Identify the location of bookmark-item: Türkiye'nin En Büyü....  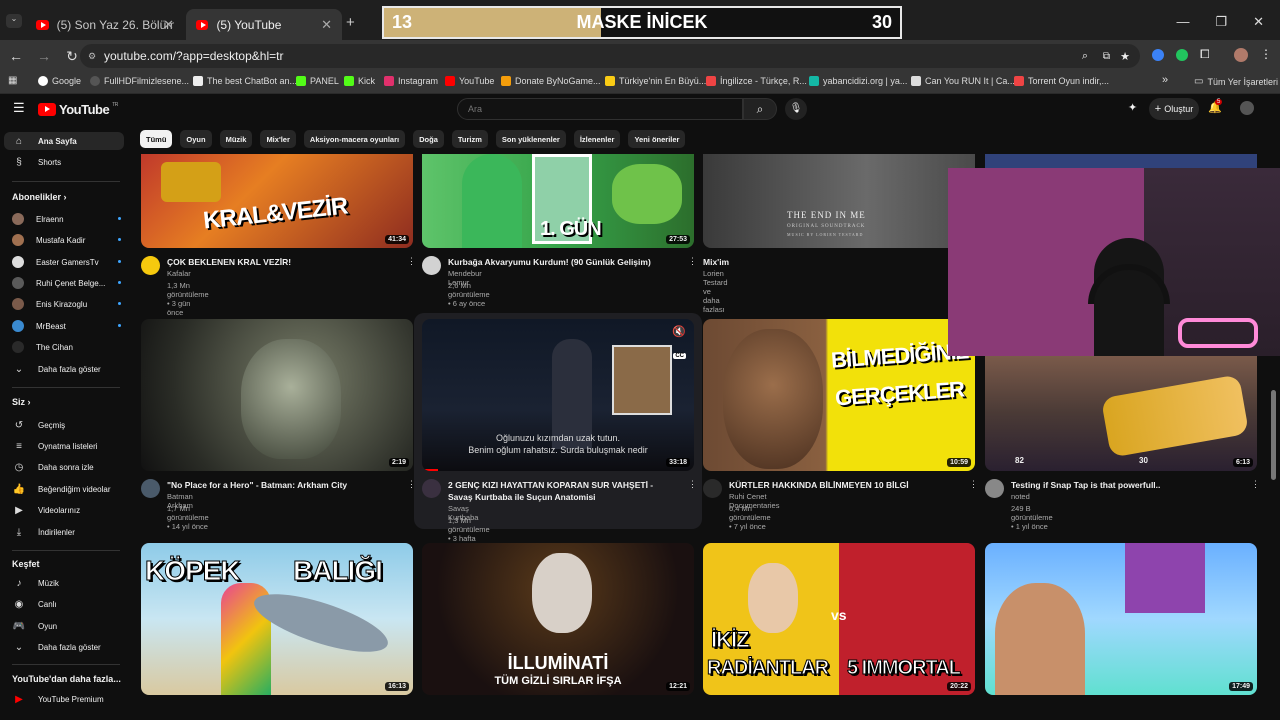
(655, 81).